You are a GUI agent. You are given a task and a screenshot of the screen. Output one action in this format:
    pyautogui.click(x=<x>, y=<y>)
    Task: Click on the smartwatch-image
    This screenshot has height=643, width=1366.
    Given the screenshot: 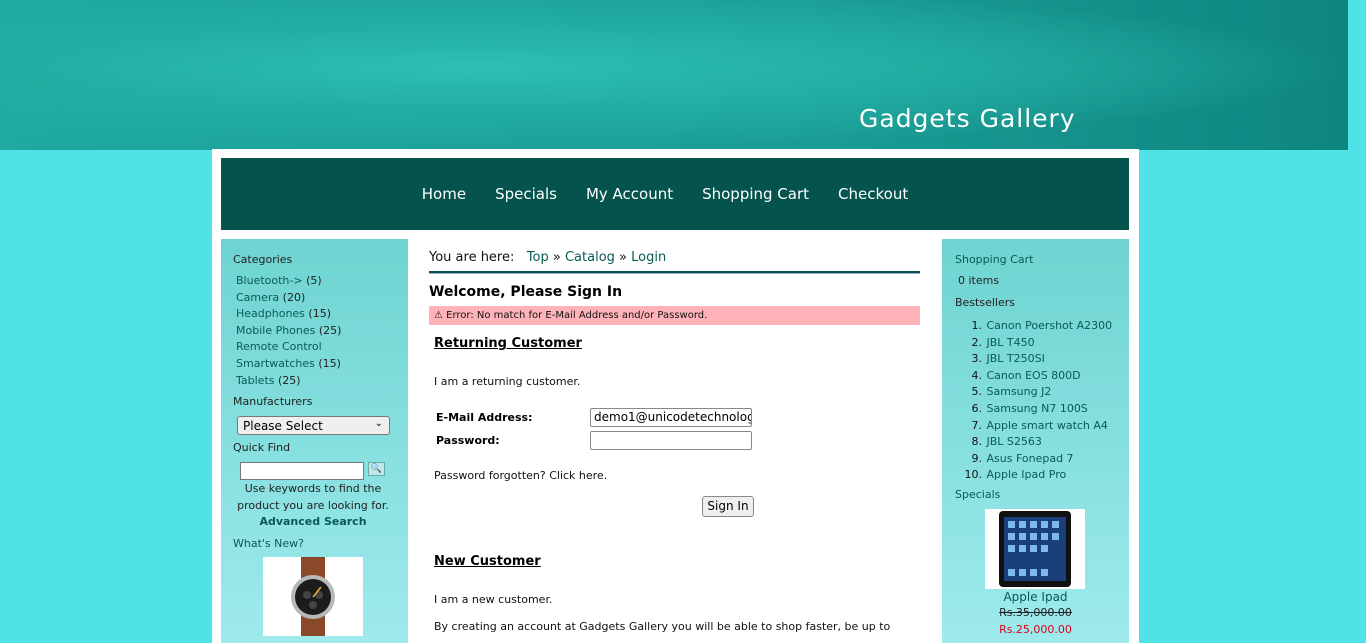 What is the action you would take?
    pyautogui.click(x=313, y=596)
    